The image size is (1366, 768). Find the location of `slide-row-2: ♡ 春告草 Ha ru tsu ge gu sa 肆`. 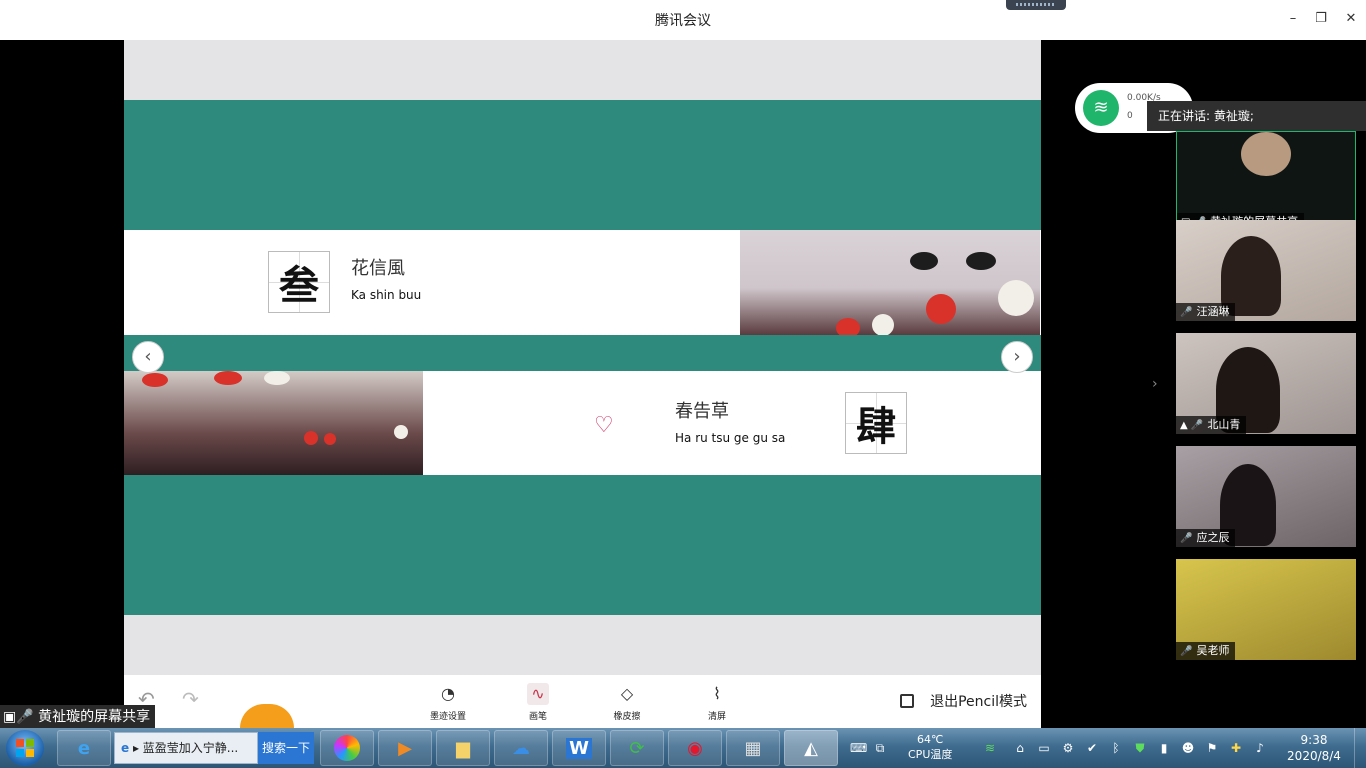

slide-row-2: ♡ 春告草 Ha ru tsu ge gu sa 肆 is located at coordinates (582, 423).